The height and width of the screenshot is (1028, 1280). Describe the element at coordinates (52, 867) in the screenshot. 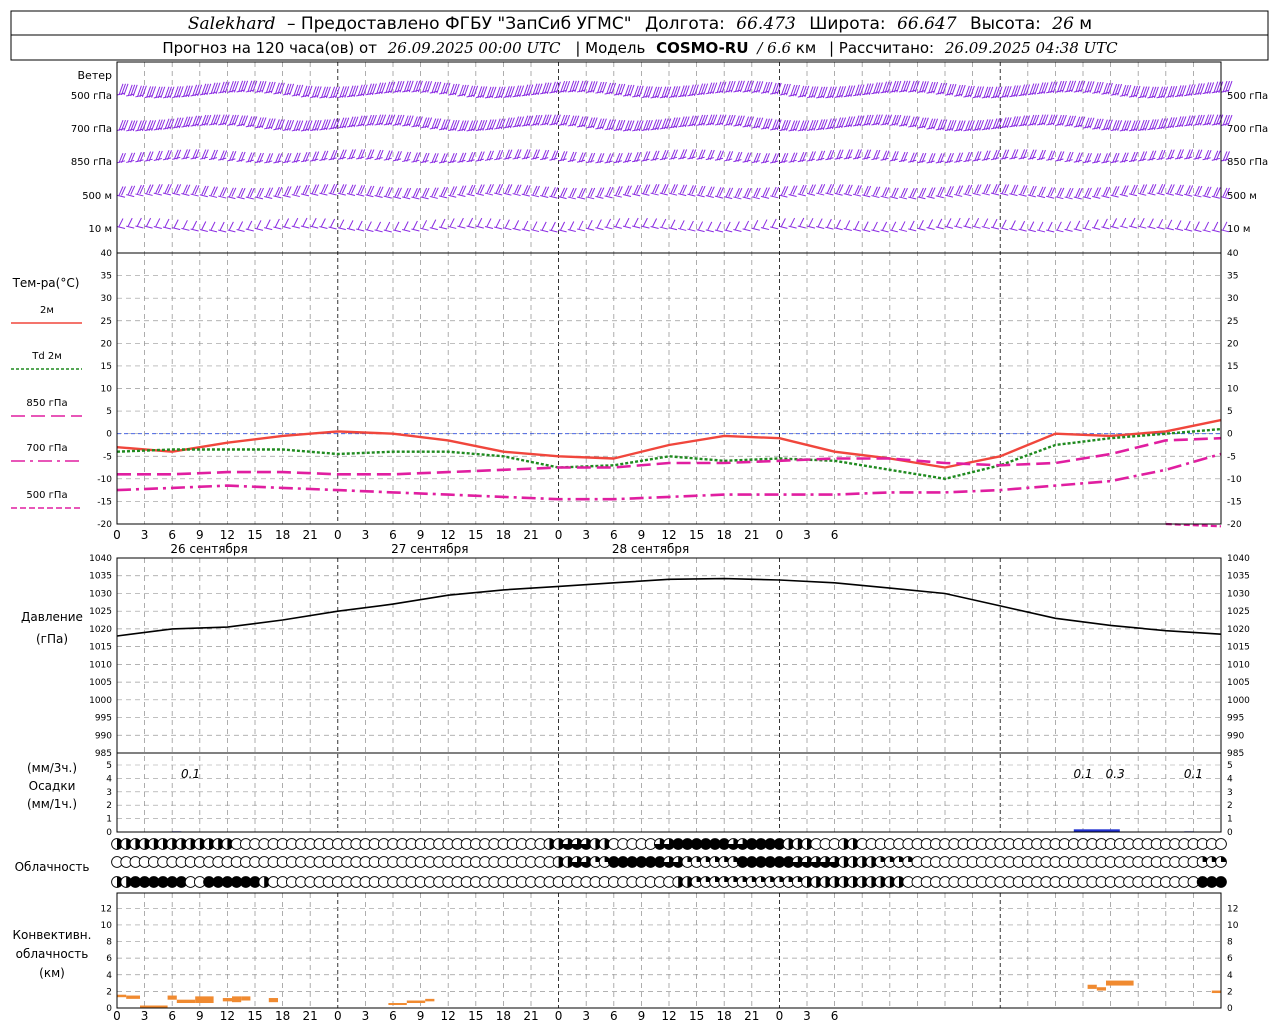

I see `clouds-title: Облачность` at that location.